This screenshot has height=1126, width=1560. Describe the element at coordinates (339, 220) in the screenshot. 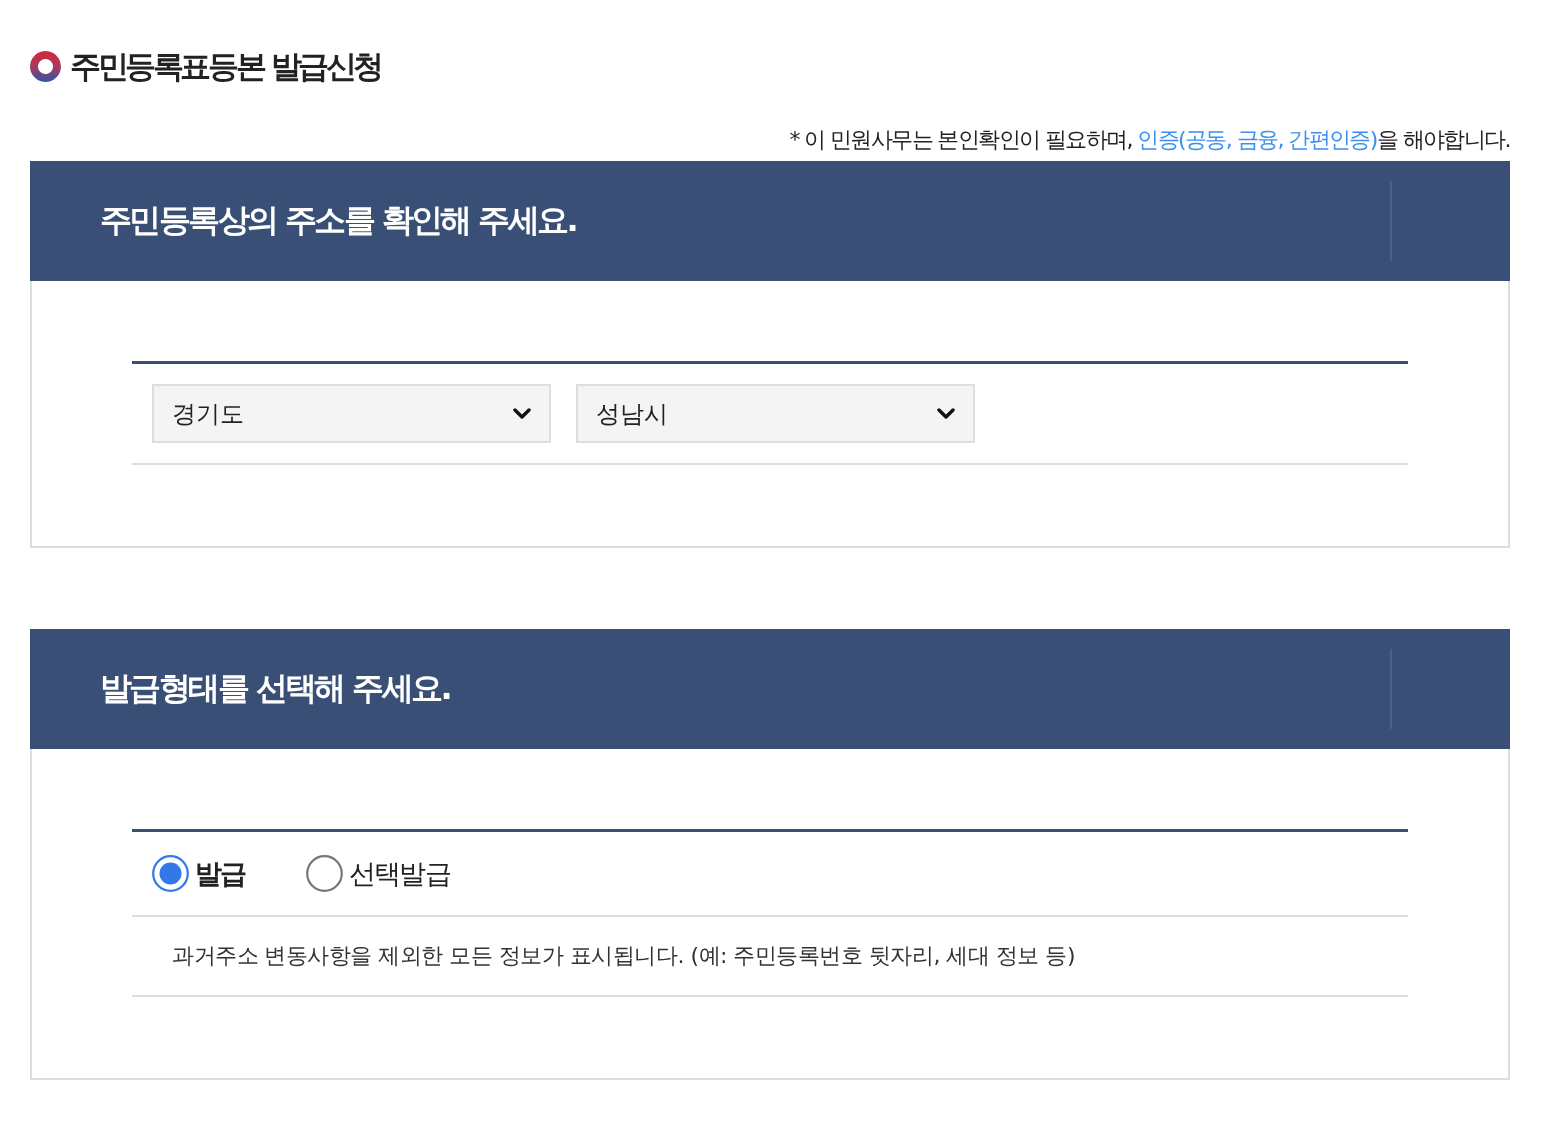

I see `section-title: 주민등록상의 주소를 확인해 주세요.` at that location.